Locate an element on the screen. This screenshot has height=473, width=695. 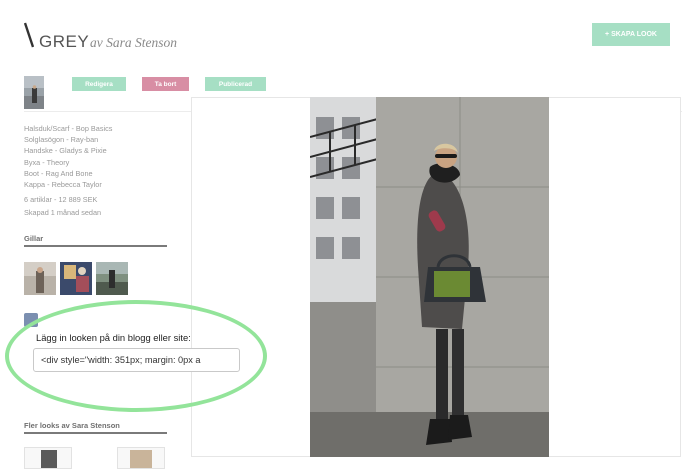
list-item: Boot - Rag And Bone is located at coordinates (68, 173).